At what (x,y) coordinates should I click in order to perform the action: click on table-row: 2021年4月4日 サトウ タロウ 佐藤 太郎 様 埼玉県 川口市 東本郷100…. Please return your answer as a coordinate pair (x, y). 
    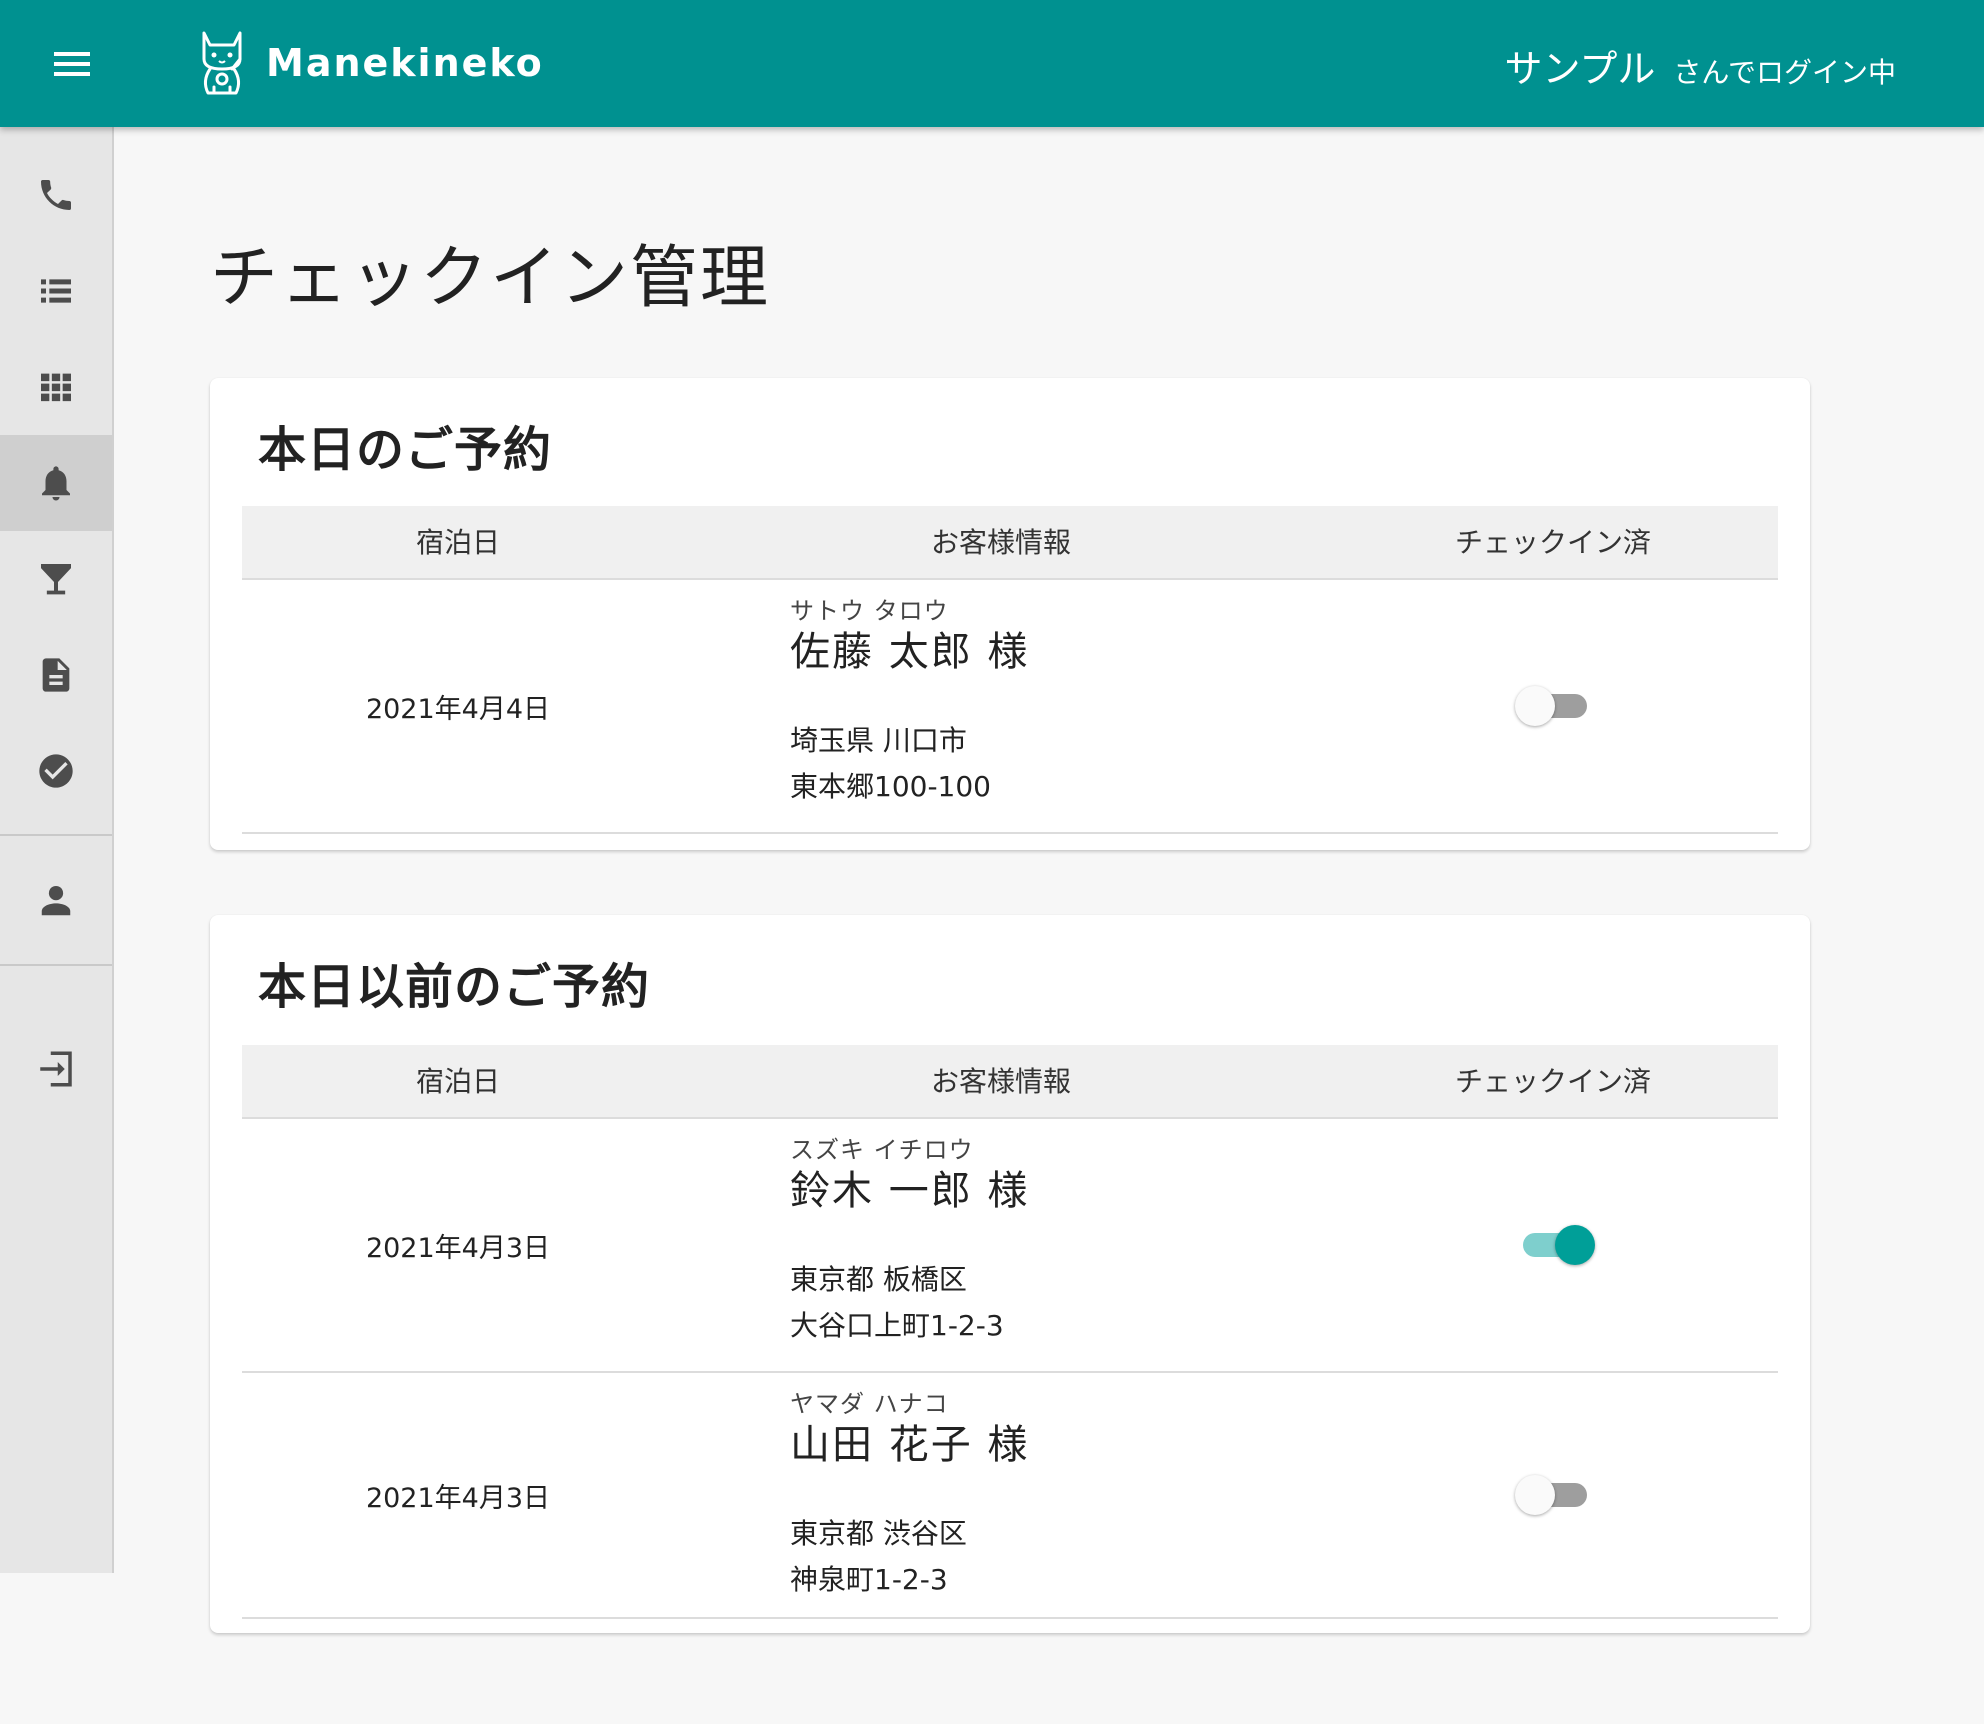
    Looking at the image, I should click on (1010, 707).